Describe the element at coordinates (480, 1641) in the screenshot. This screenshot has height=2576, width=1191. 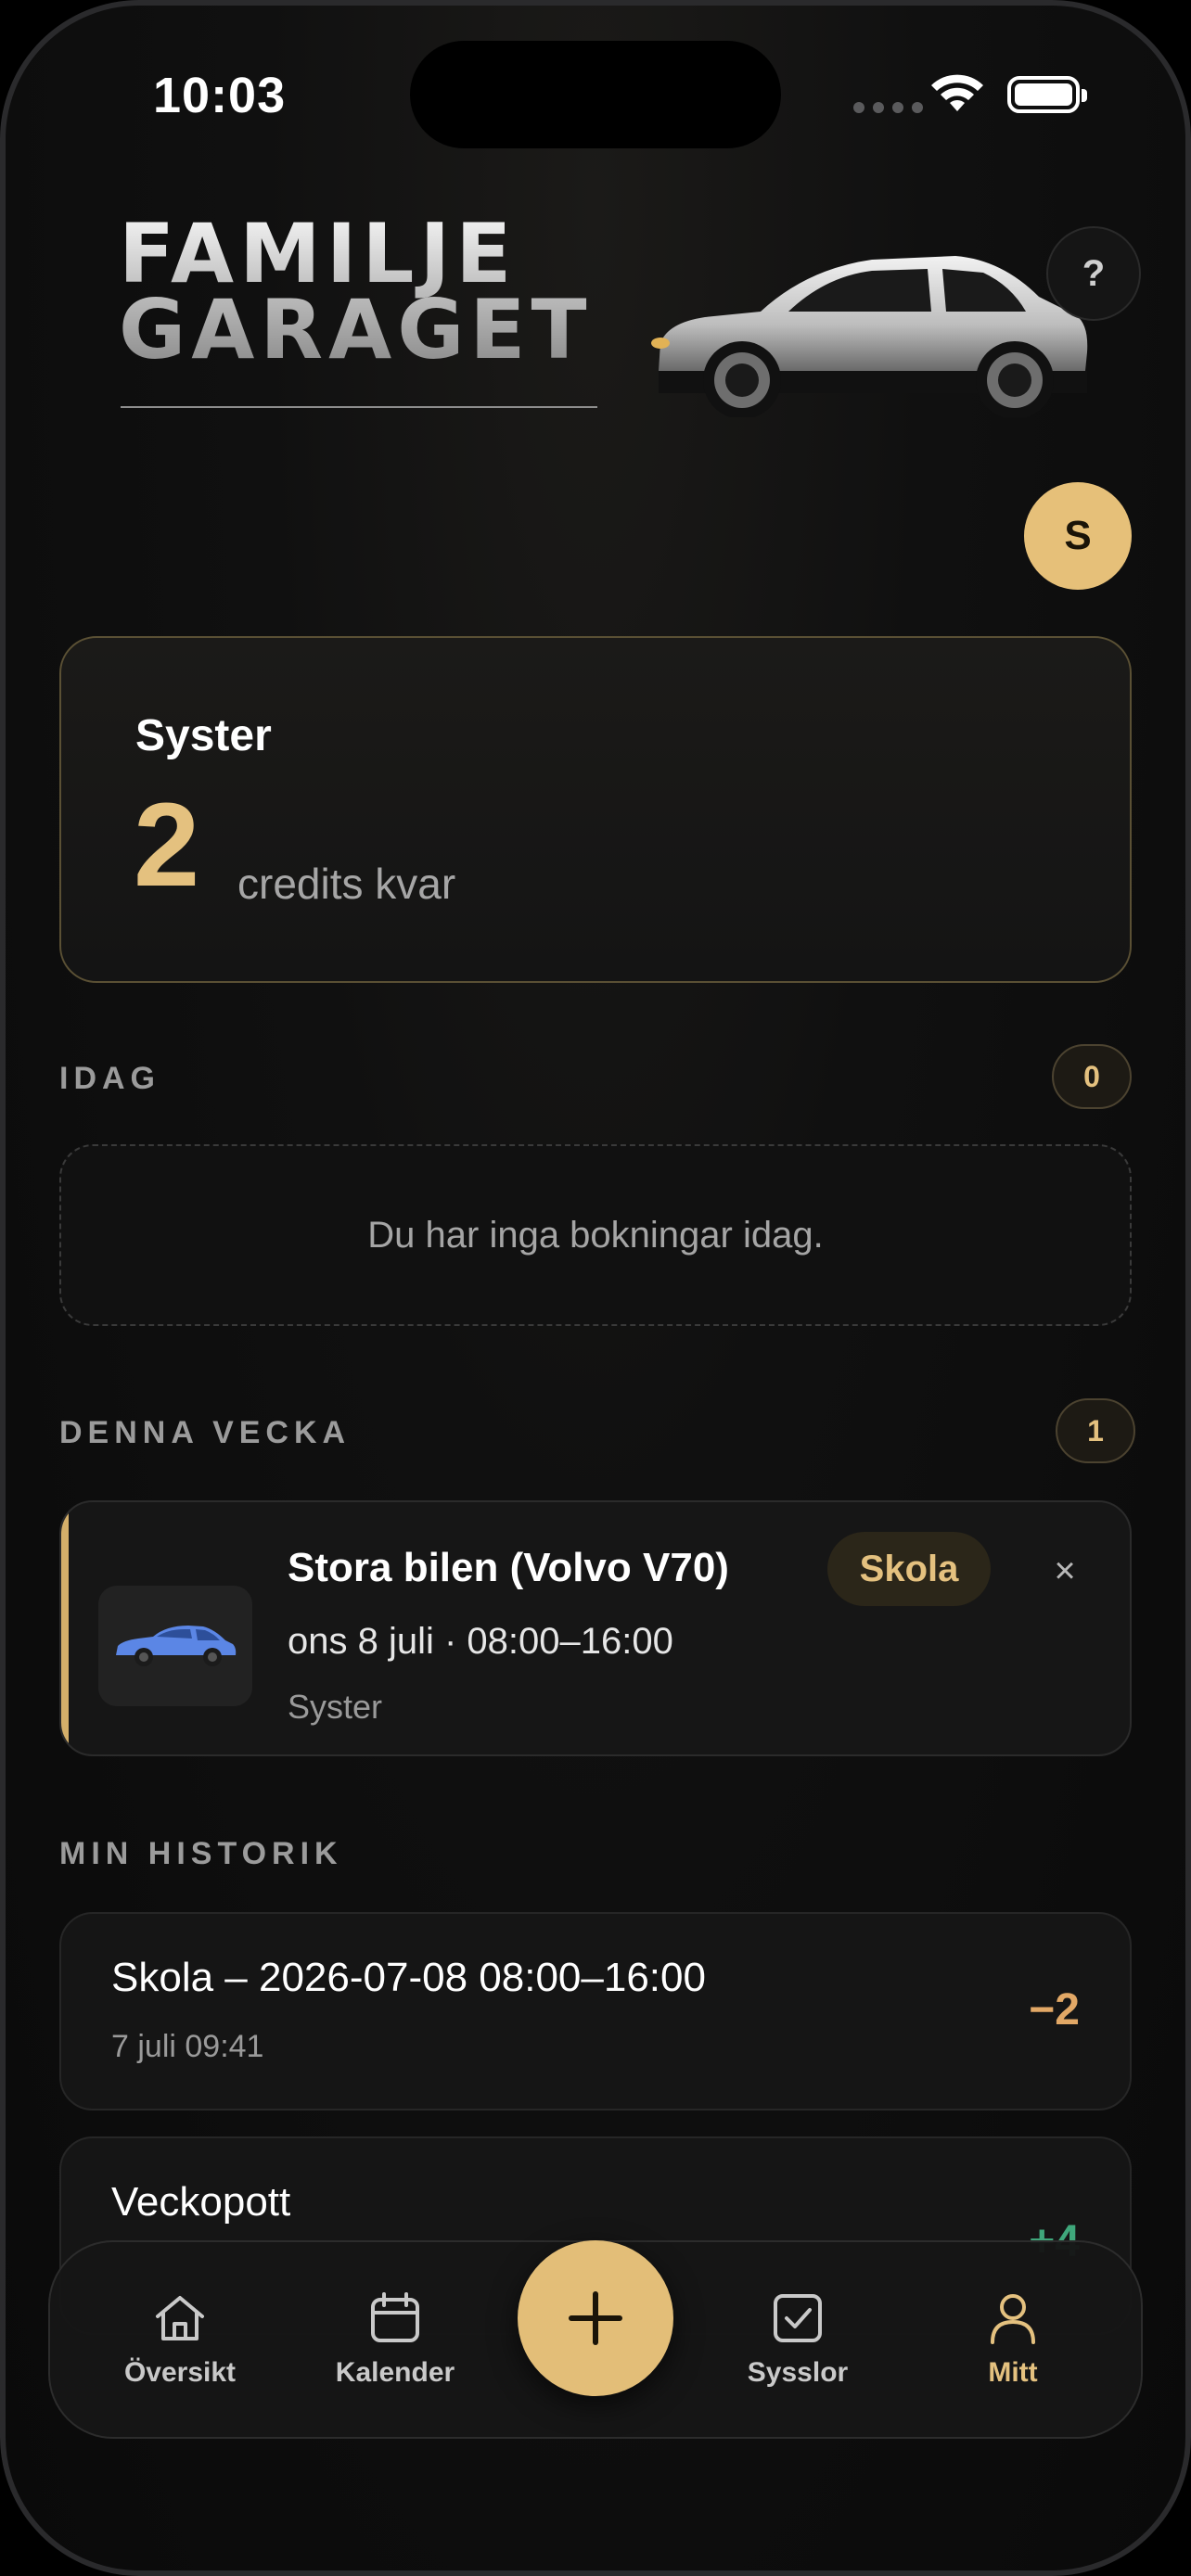
I see `booking-time: ons 8 juli · 08:00–16:00` at that location.